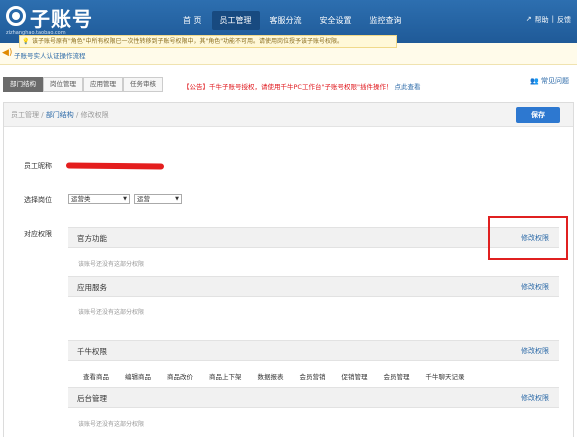 The height and width of the screenshot is (437, 577). I want to click on breadcrumb-bar: 员工管理 / 部门结构 / 修改权限 保存, so click(288, 115).